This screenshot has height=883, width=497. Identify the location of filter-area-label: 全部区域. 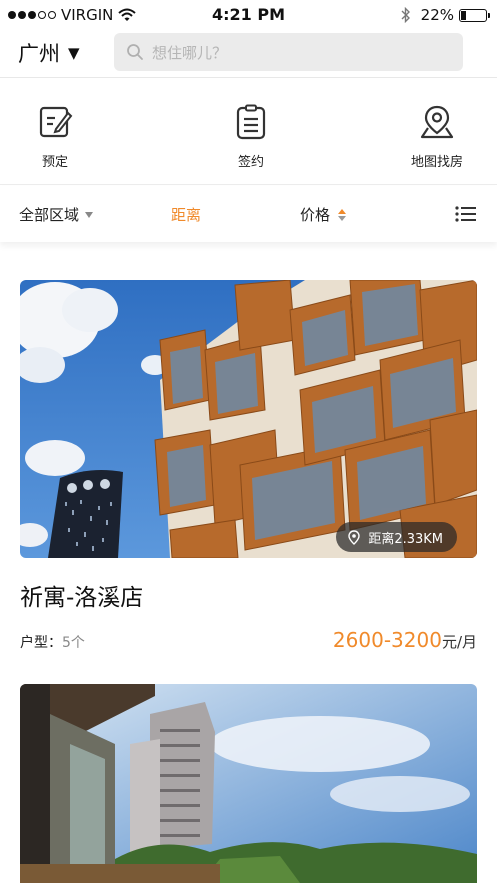
(49, 215).